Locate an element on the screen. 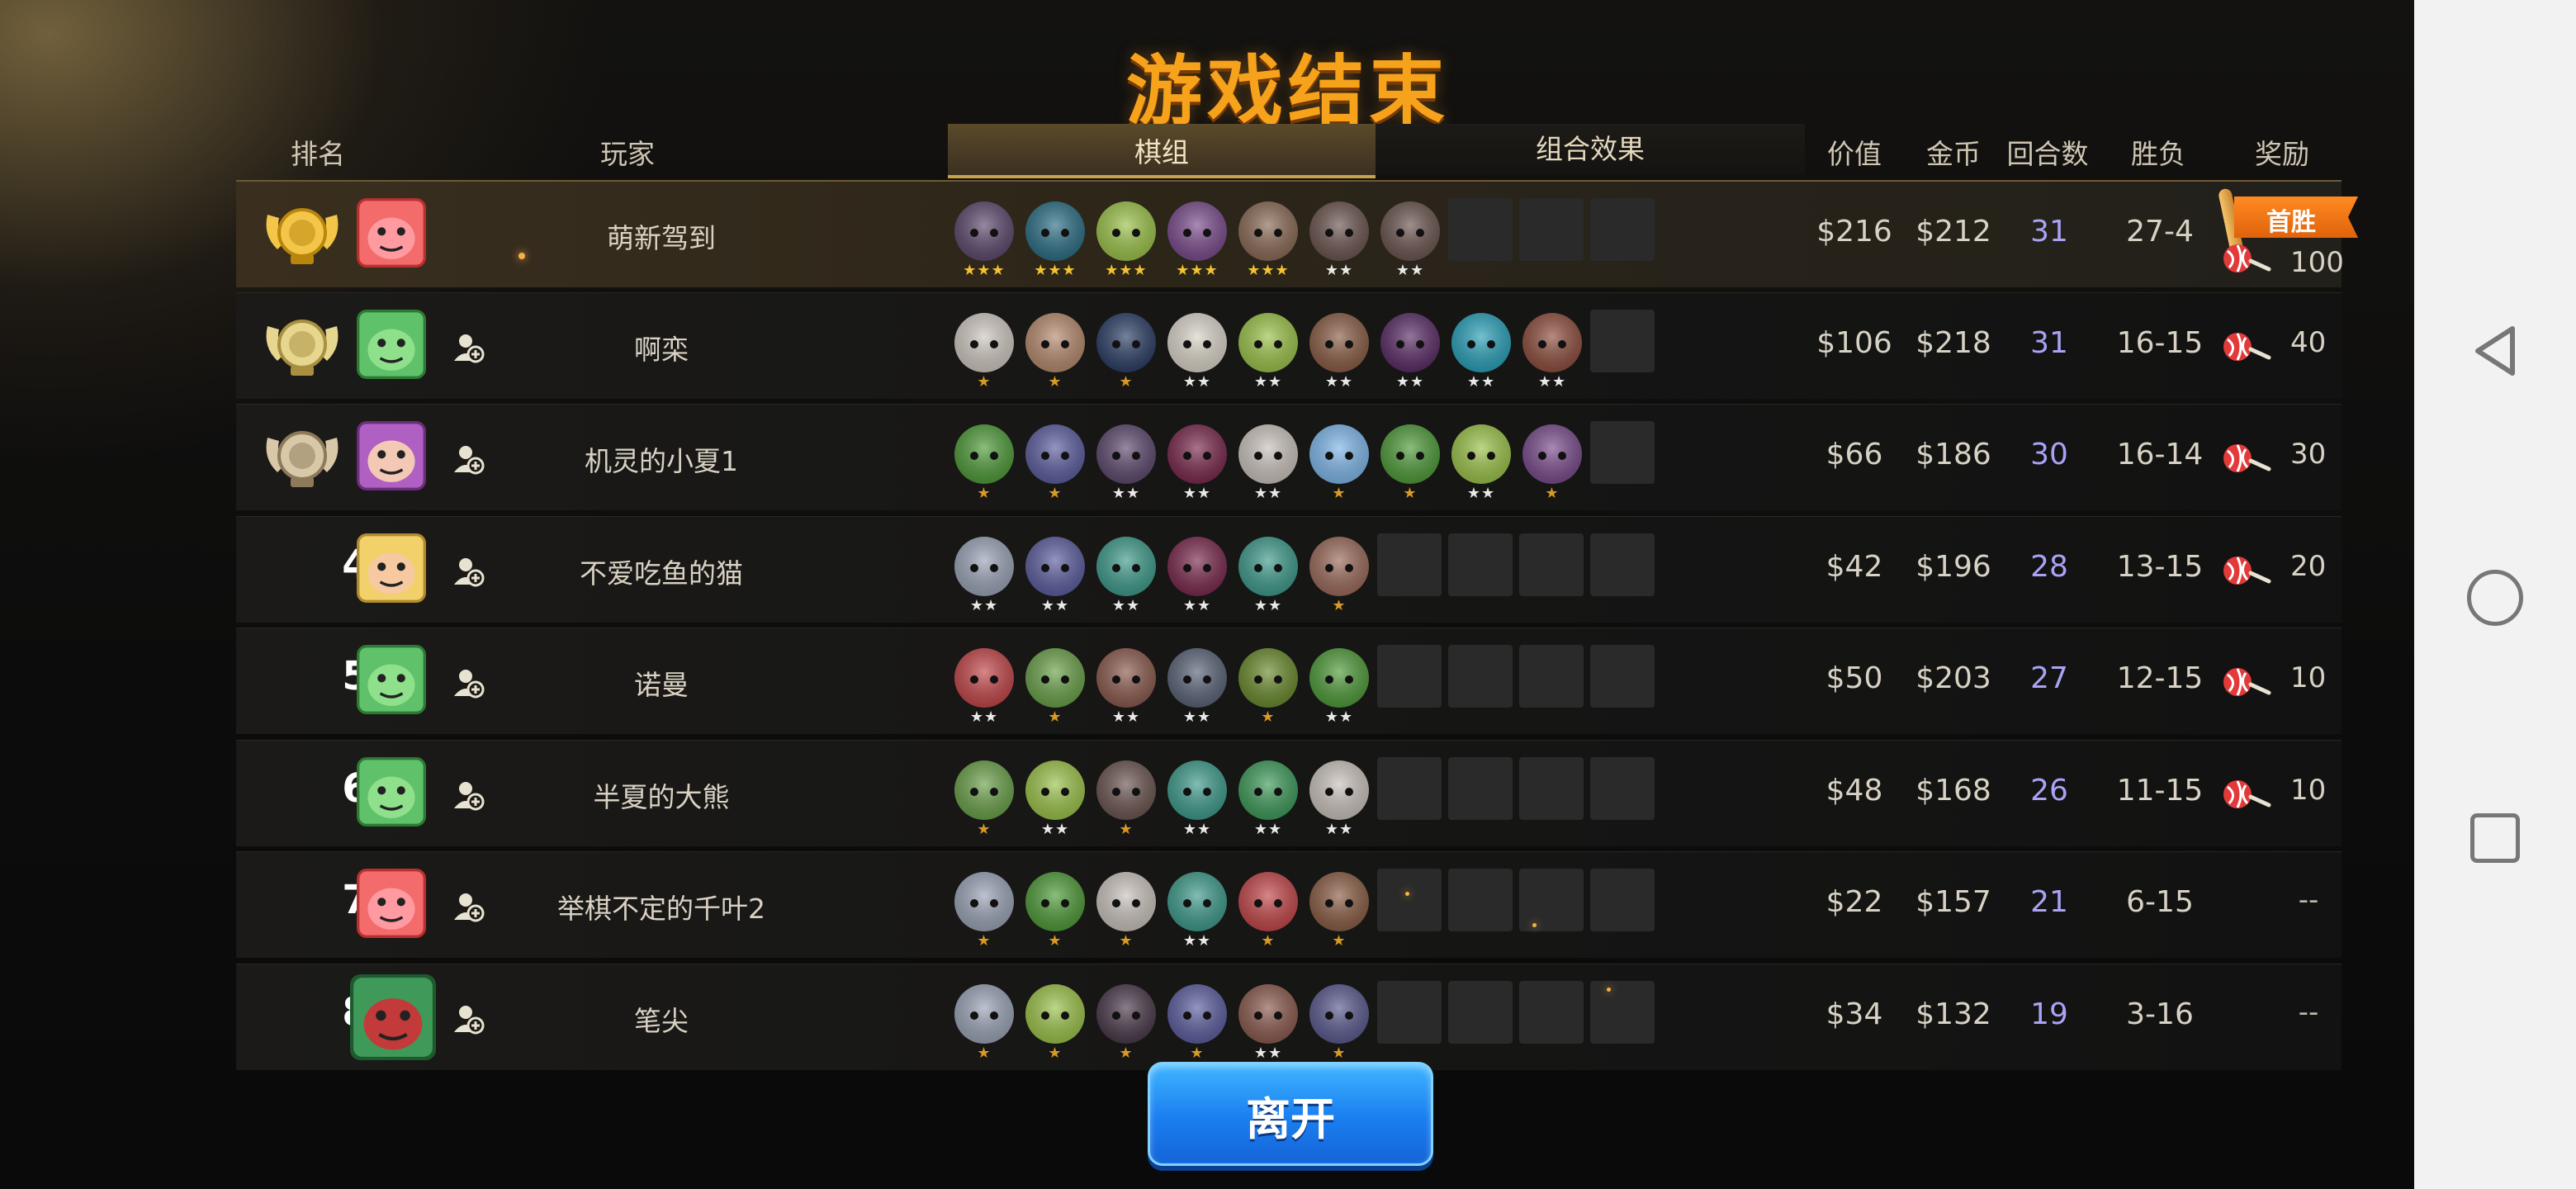  player-name: 萌新驾到 is located at coordinates (661, 238).